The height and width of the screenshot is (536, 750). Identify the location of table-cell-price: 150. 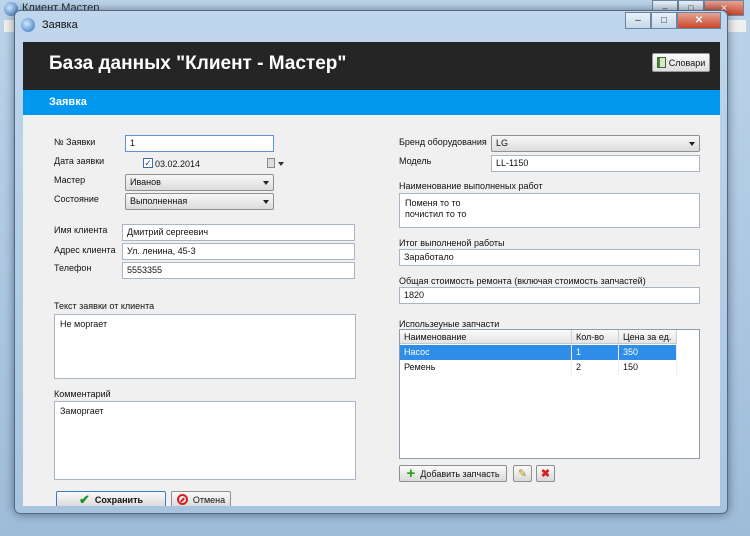
(648, 367).